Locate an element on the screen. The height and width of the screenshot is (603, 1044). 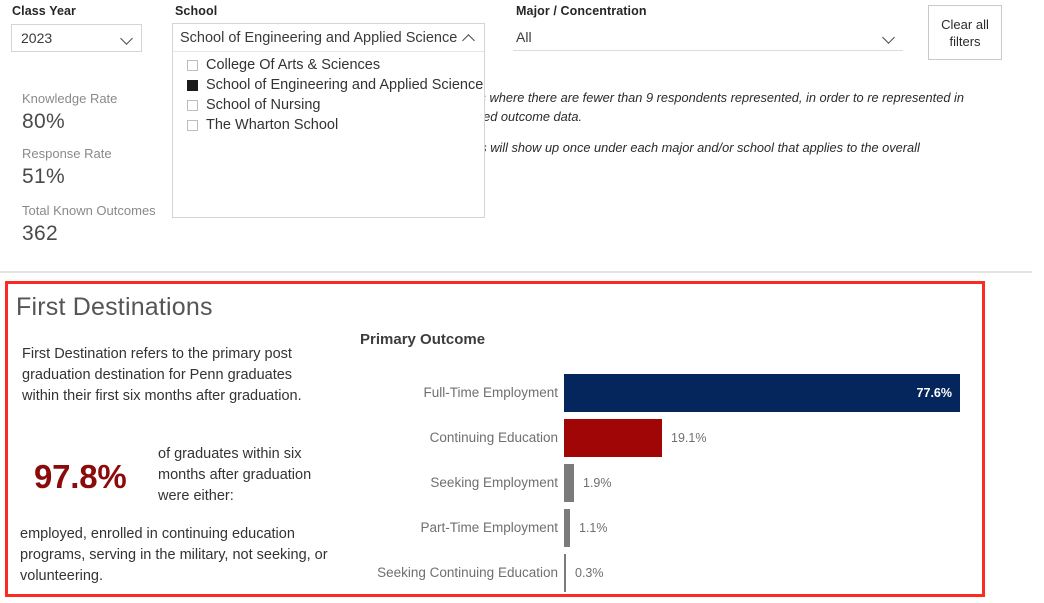
class-year-value: 2023 is located at coordinates (37, 38).